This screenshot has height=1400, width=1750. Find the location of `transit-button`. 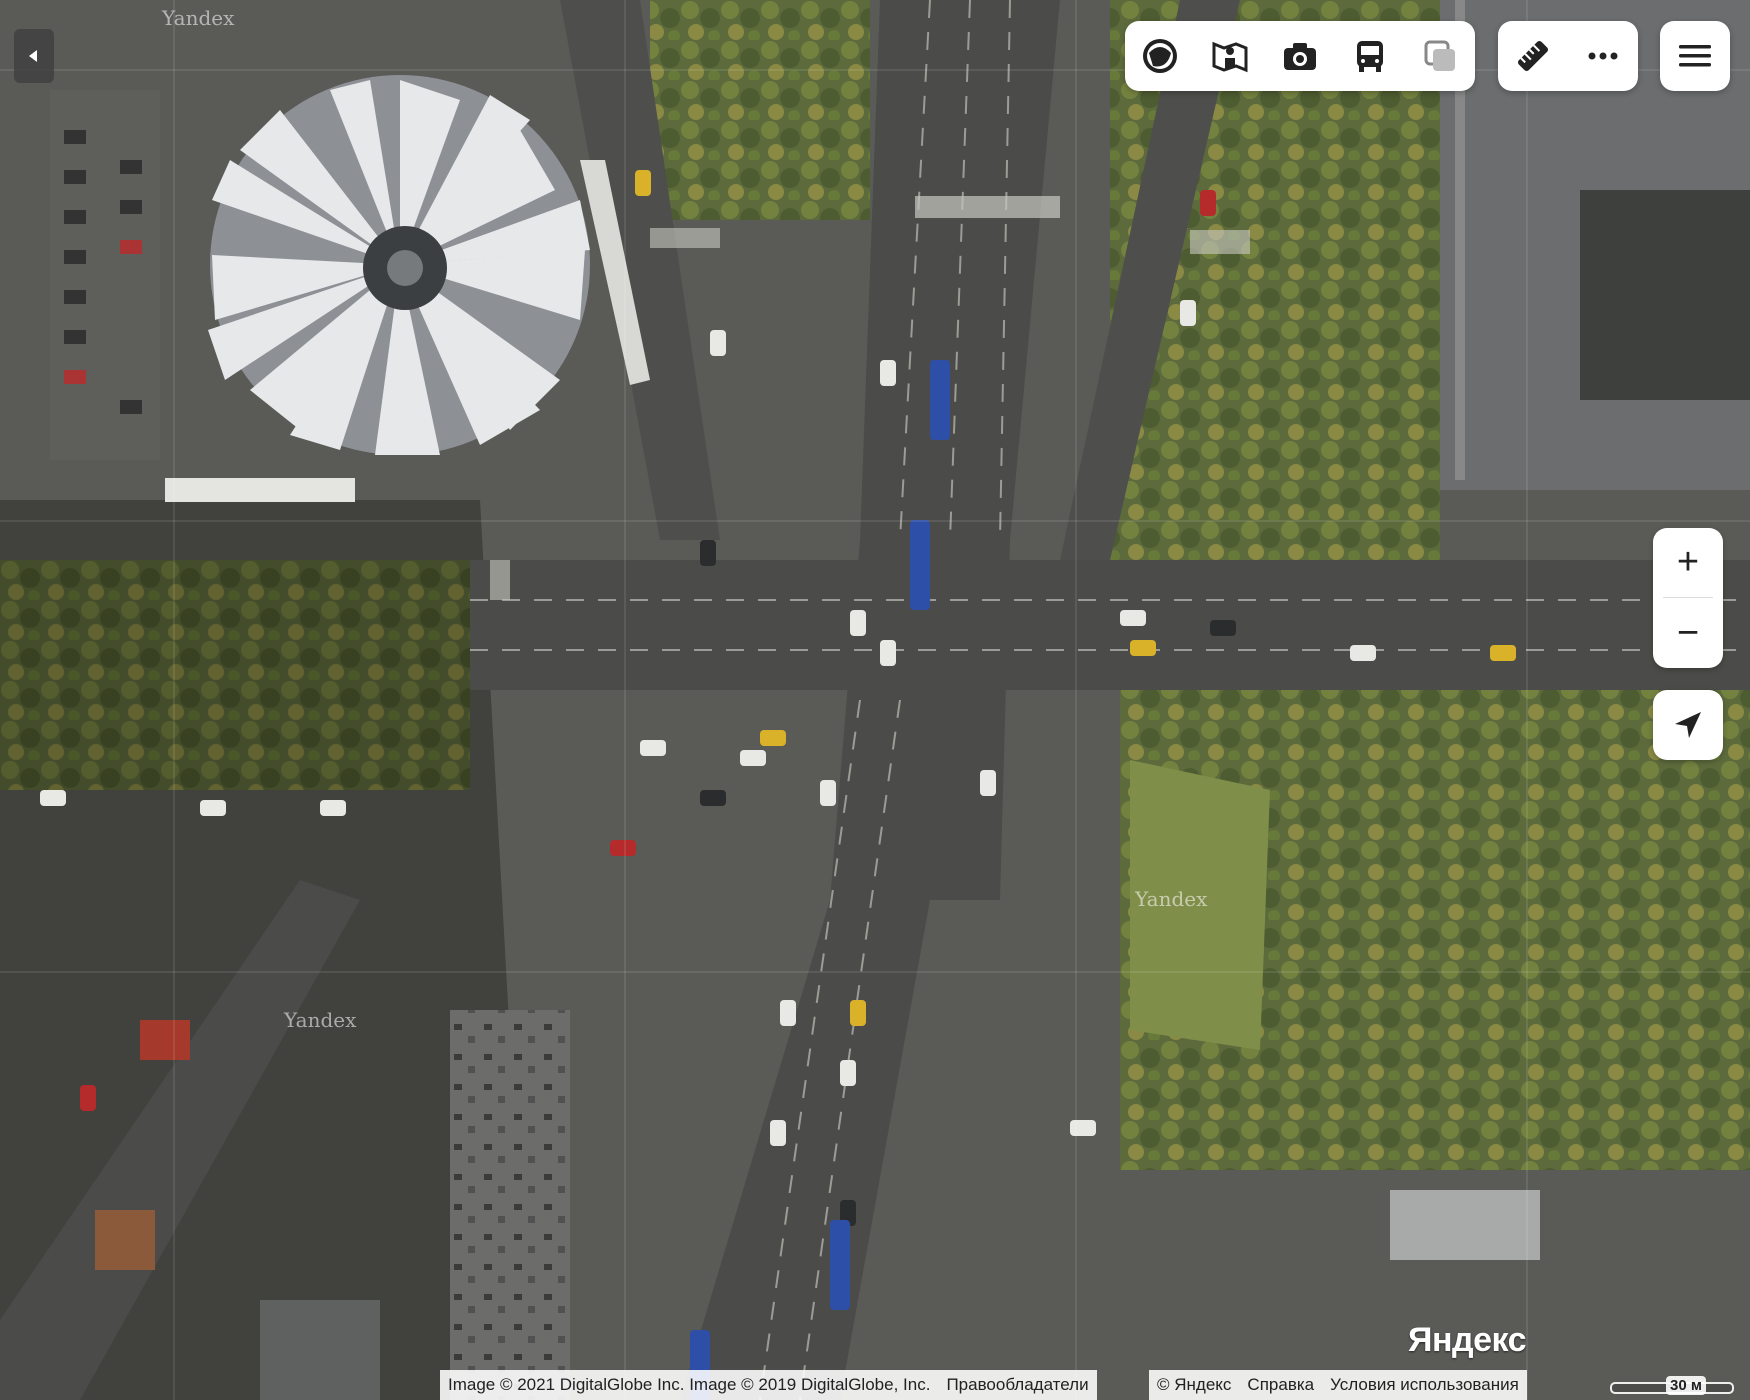

transit-button is located at coordinates (1370, 56).